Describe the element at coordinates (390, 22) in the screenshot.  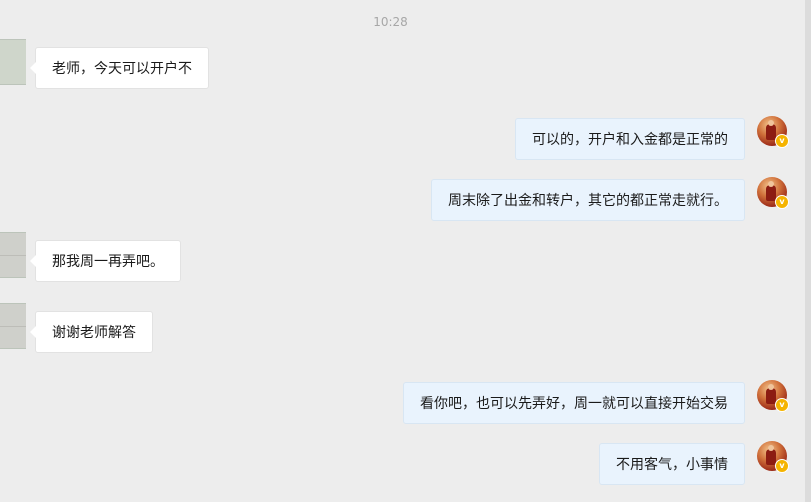
I see `chat-timestamp: 10:28` at that location.